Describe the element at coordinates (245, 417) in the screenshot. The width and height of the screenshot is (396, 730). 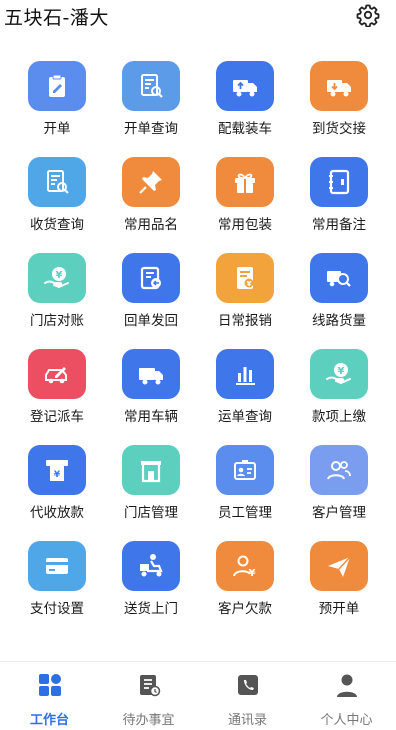
I see `grid-item-label: 运单查询` at that location.